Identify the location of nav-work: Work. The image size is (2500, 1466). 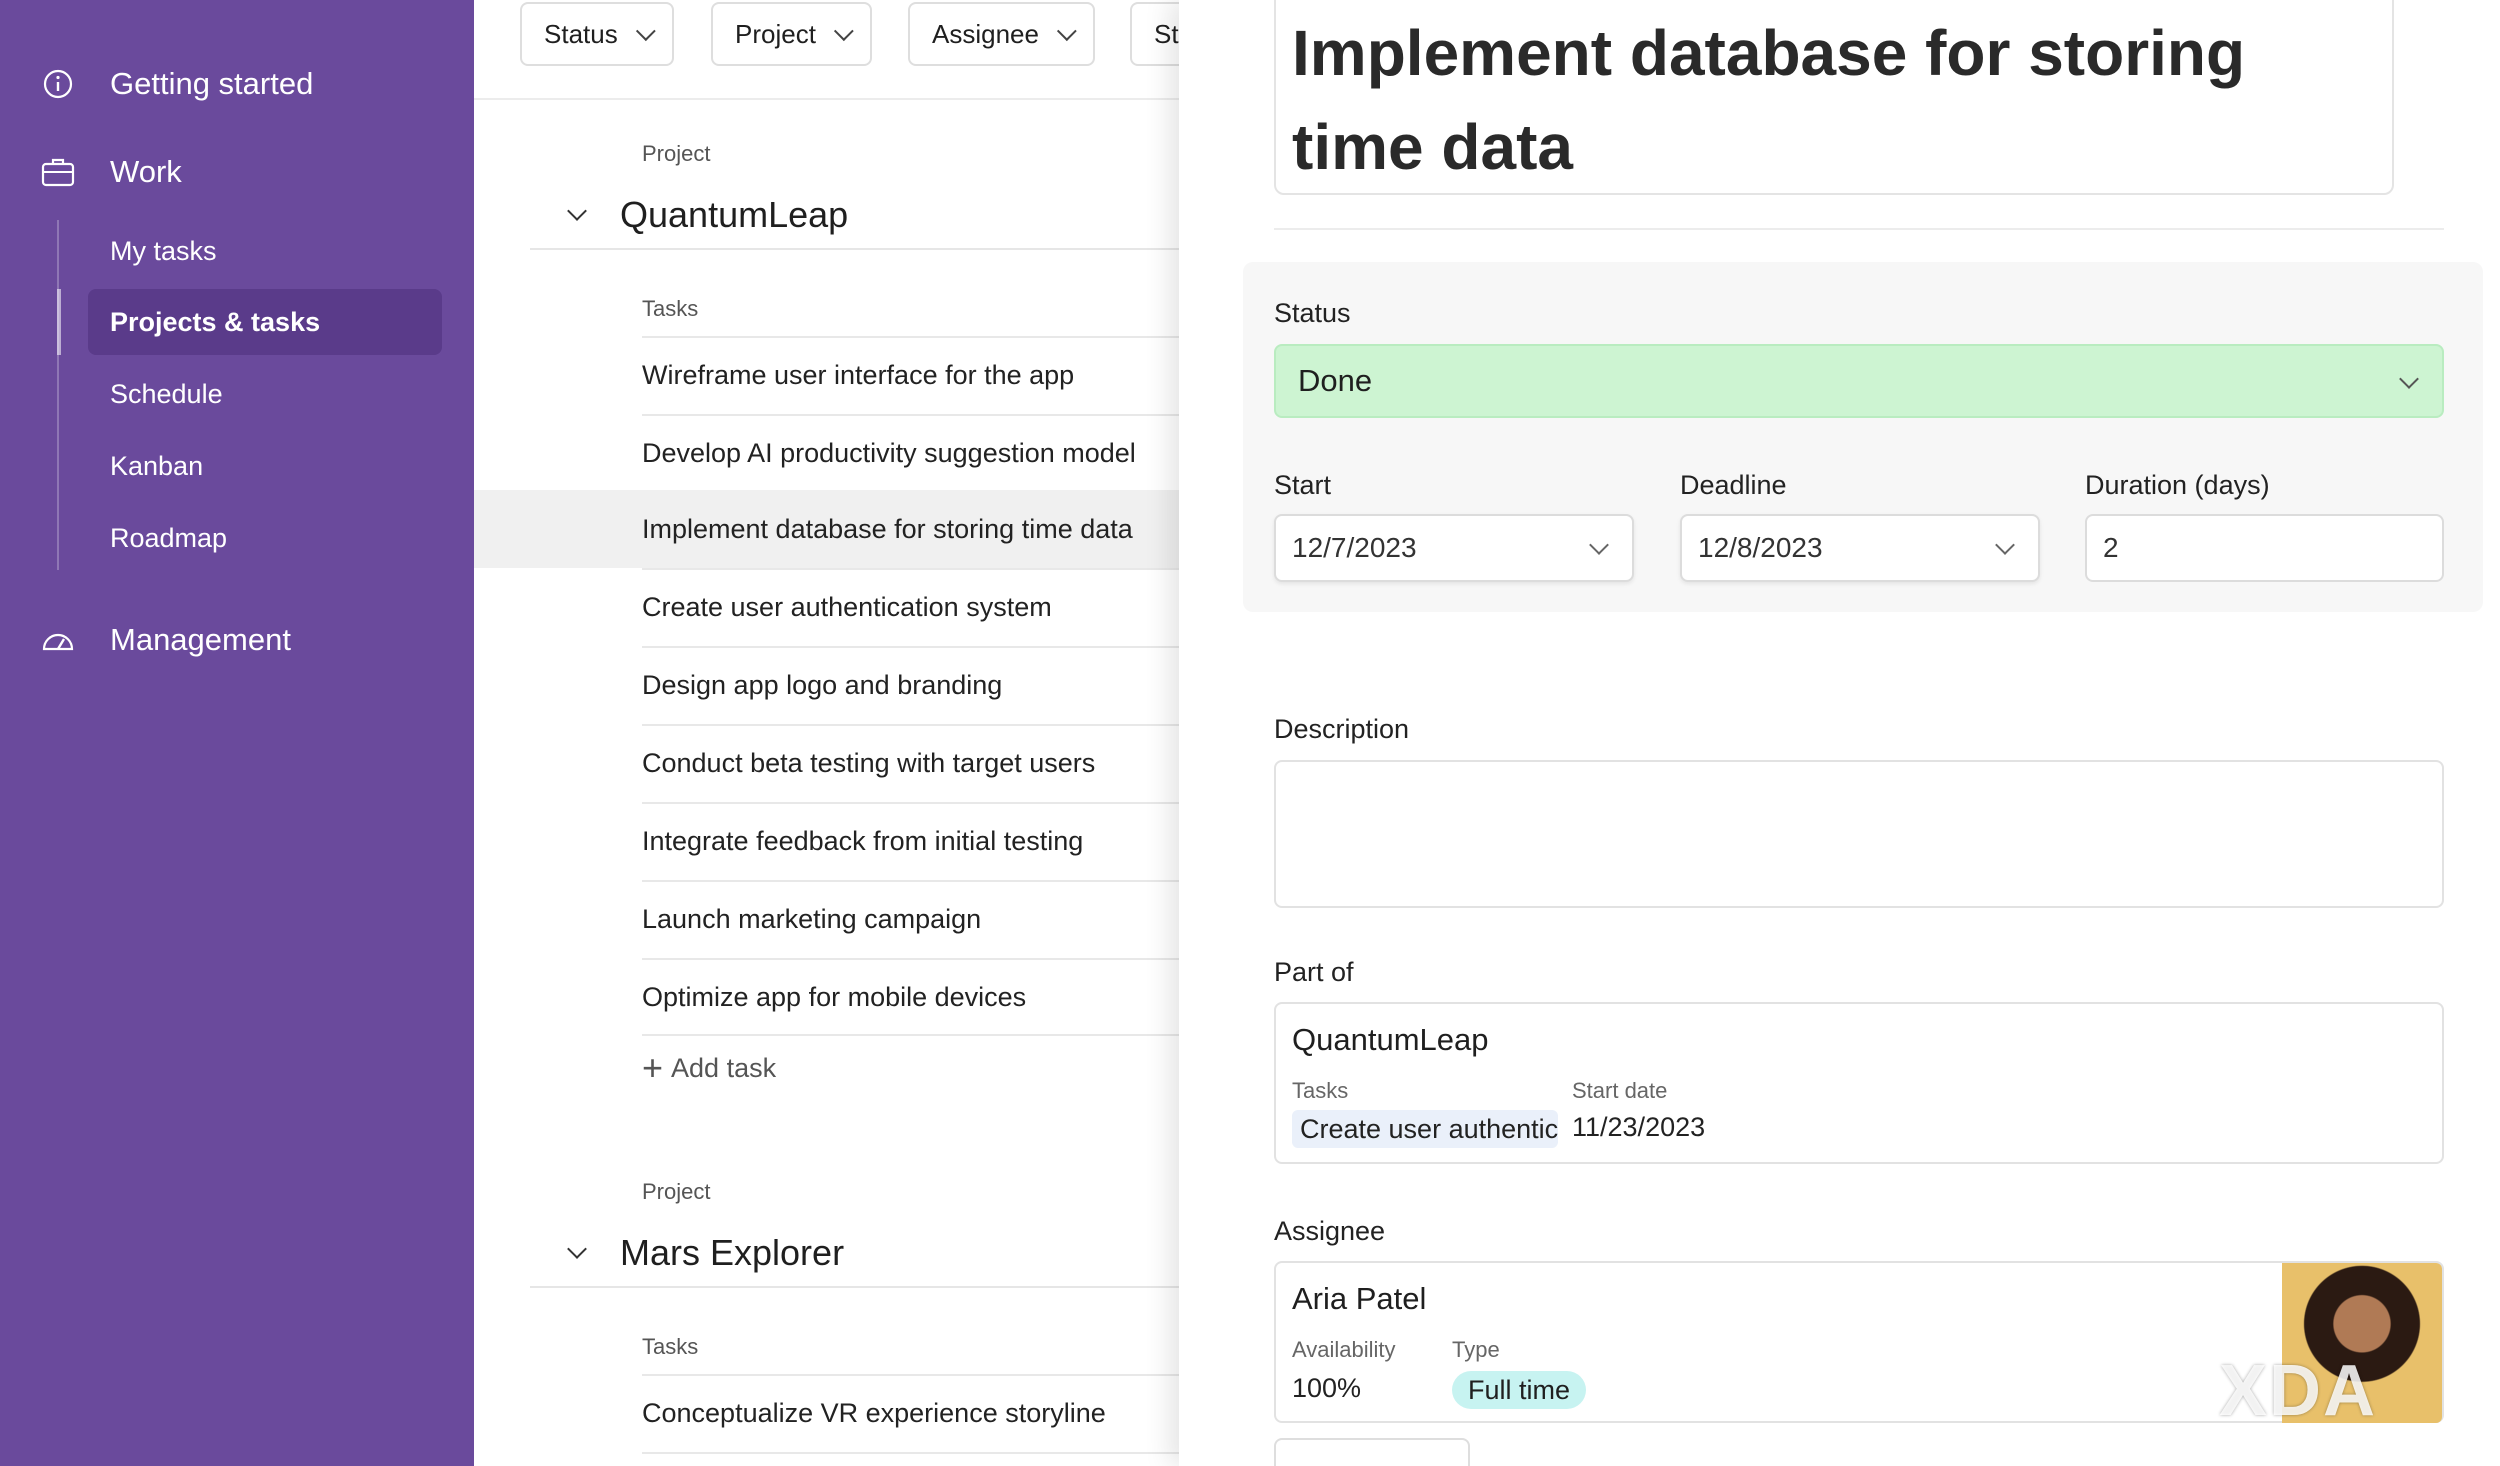
(111, 172).